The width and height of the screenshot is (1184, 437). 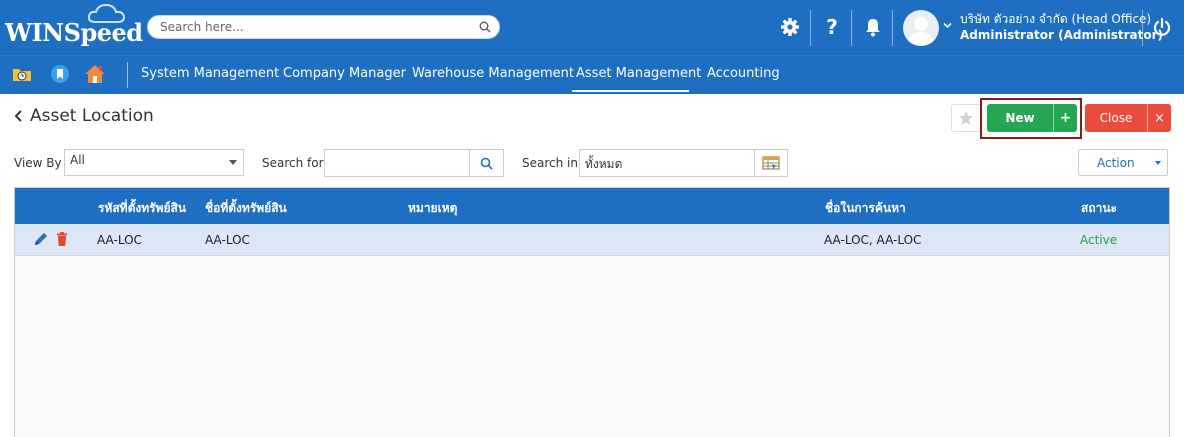 I want to click on search-for-field, so click(x=414, y=163).